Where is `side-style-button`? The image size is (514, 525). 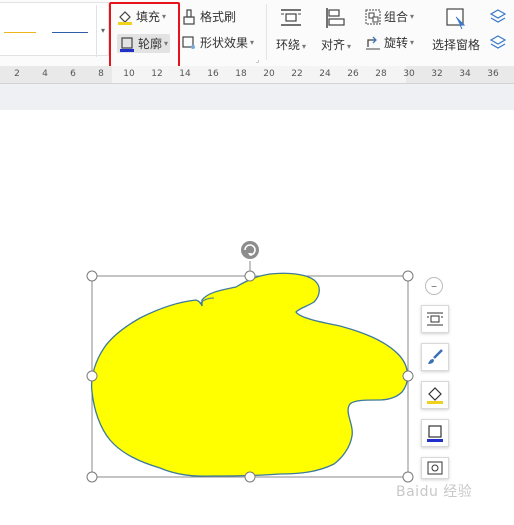
side-style-button is located at coordinates (435, 357).